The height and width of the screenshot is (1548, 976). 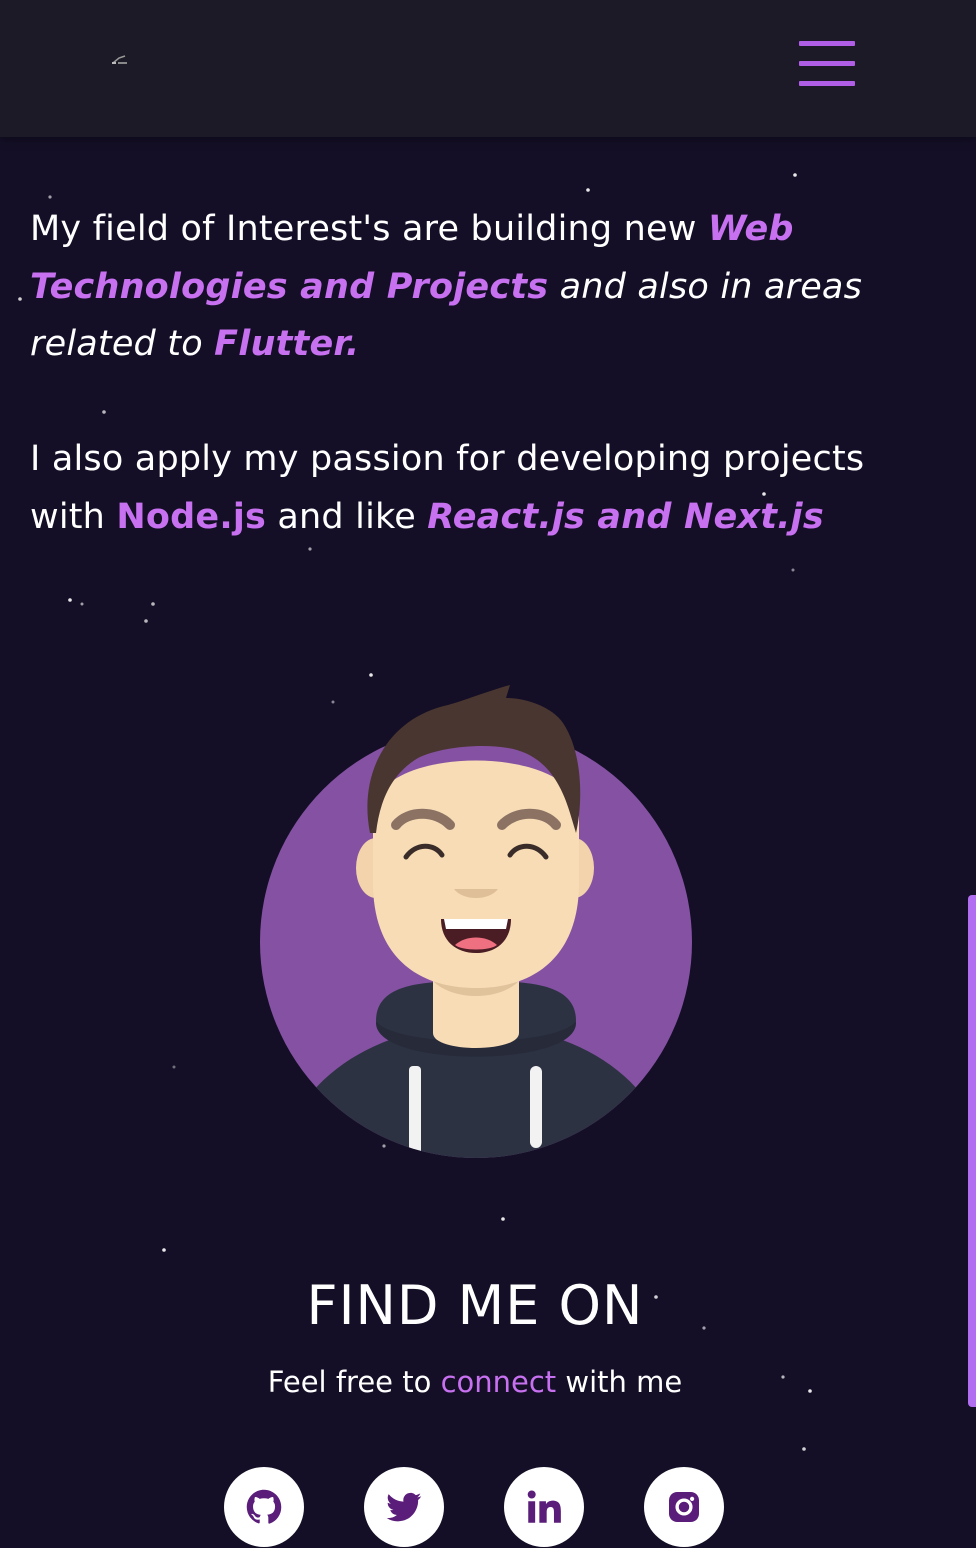 What do you see at coordinates (475, 1507) in the screenshot?
I see `social-links` at bounding box center [475, 1507].